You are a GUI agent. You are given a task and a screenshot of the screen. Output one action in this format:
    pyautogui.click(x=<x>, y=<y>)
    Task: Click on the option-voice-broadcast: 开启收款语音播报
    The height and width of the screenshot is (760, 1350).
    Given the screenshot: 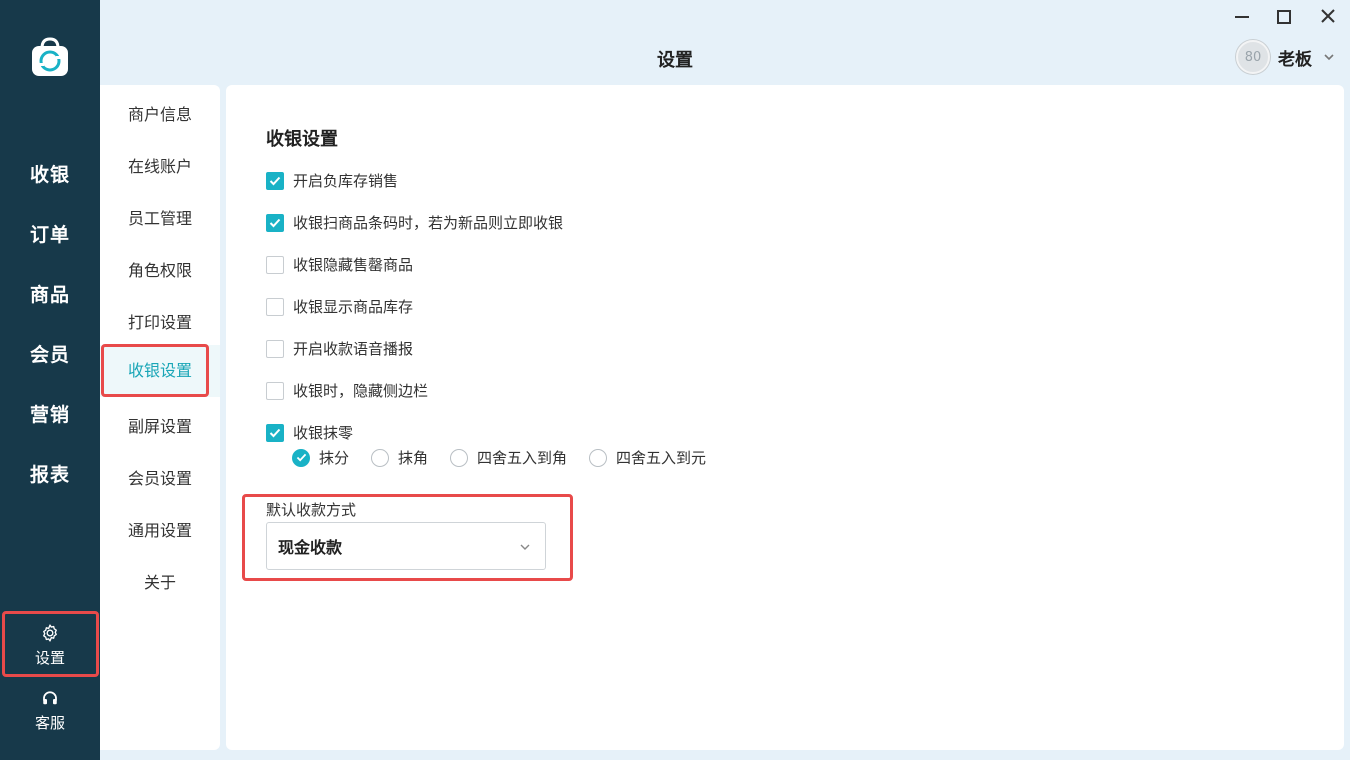 What is the action you would take?
    pyautogui.click(x=339, y=348)
    